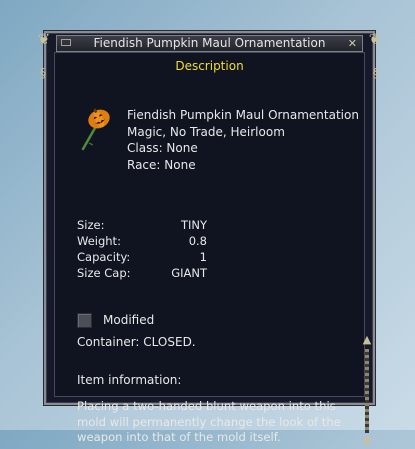 The height and width of the screenshot is (449, 415). What do you see at coordinates (84, 320) in the screenshot?
I see `modified-checkbox` at bounding box center [84, 320].